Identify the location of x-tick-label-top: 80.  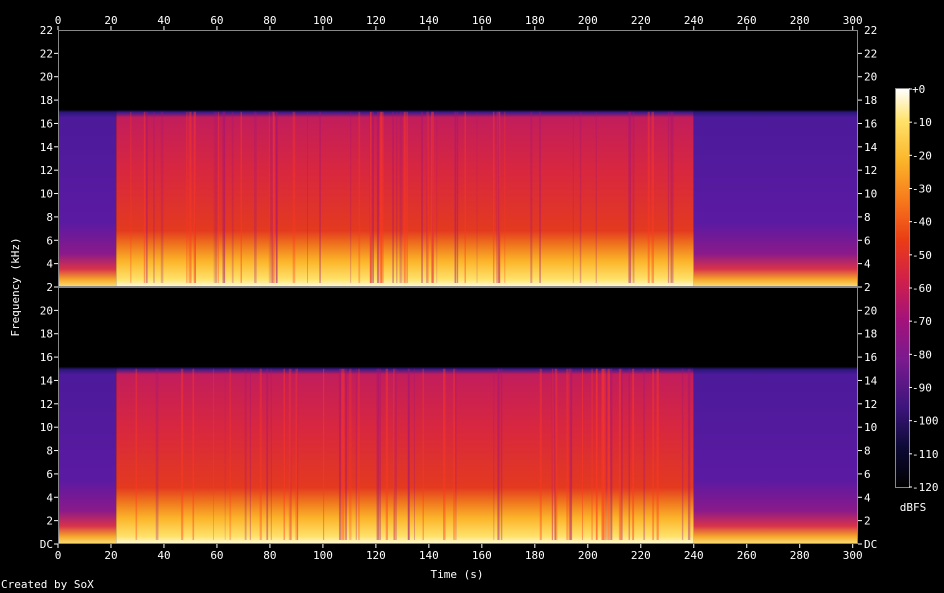
(269, 20).